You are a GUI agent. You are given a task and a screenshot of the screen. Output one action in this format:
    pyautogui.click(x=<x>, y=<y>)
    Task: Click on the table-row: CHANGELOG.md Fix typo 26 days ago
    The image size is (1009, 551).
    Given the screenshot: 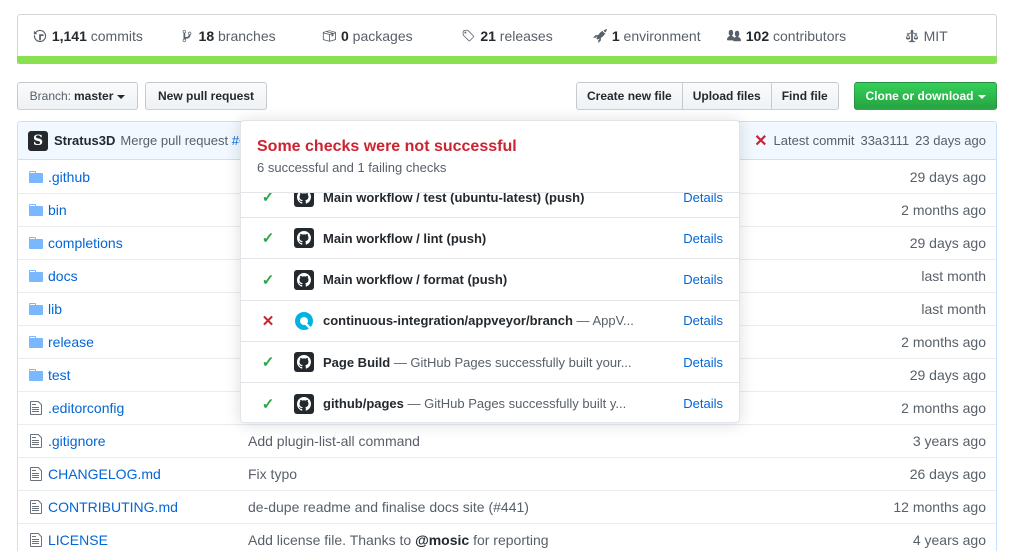 What is the action you would take?
    pyautogui.click(x=507, y=473)
    